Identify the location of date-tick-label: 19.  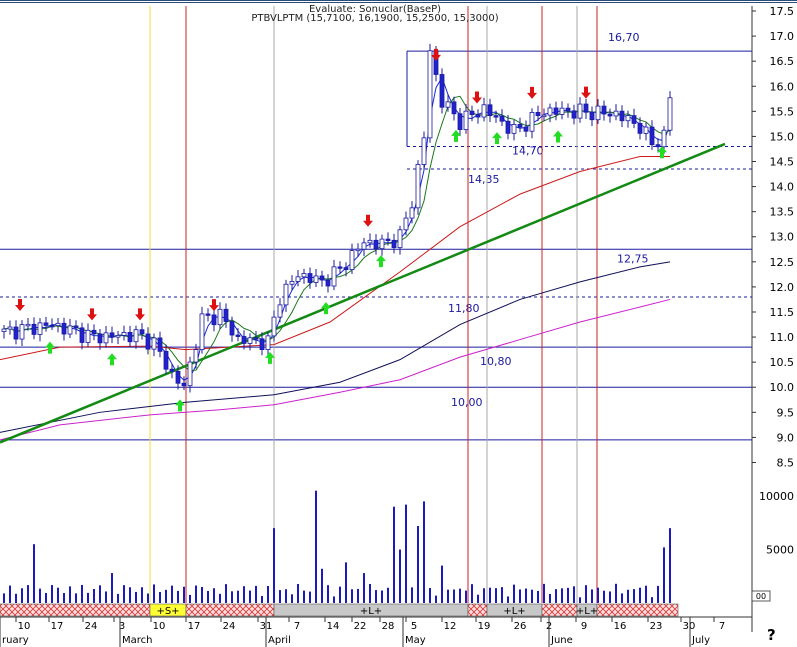
(484, 626).